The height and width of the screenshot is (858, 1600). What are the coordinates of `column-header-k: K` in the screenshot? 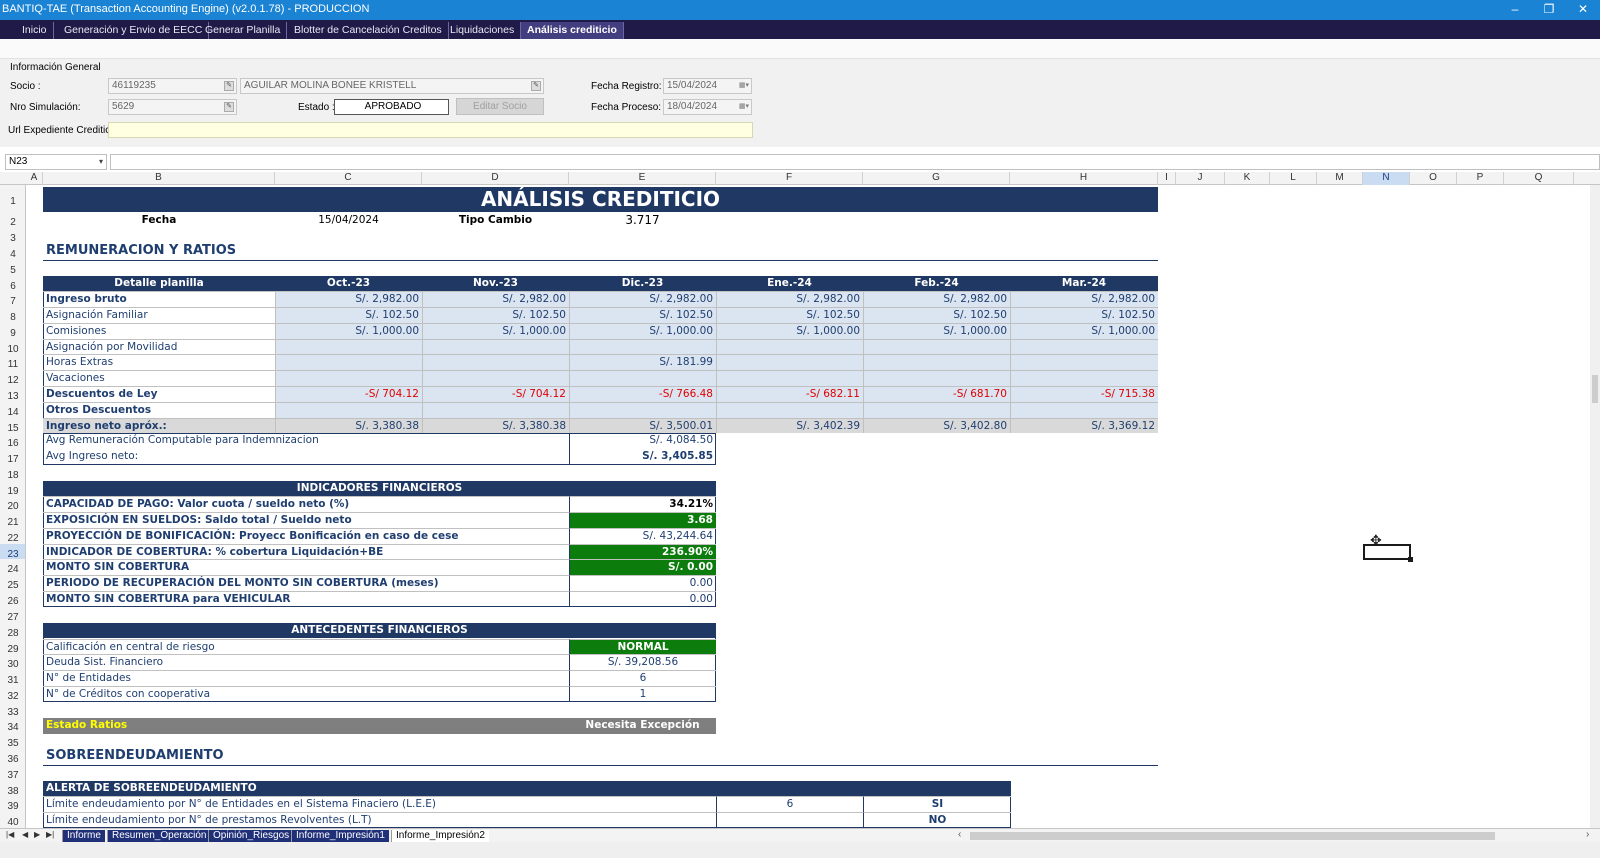 It's located at (1247, 178).